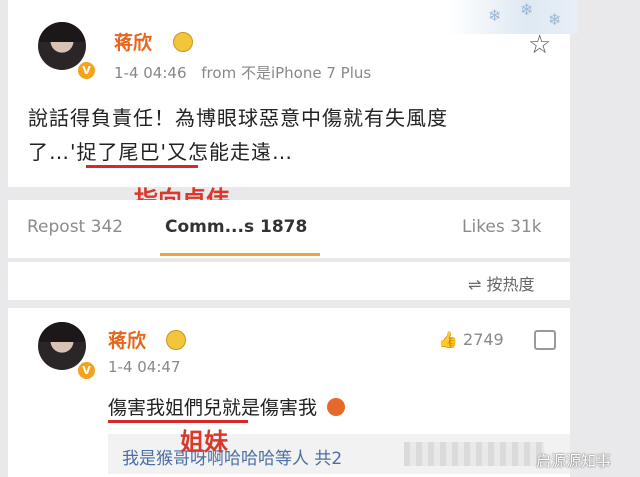 The width and height of the screenshot is (640, 477). What do you see at coordinates (502, 227) in the screenshot?
I see `likes-button: Likes 31k` at bounding box center [502, 227].